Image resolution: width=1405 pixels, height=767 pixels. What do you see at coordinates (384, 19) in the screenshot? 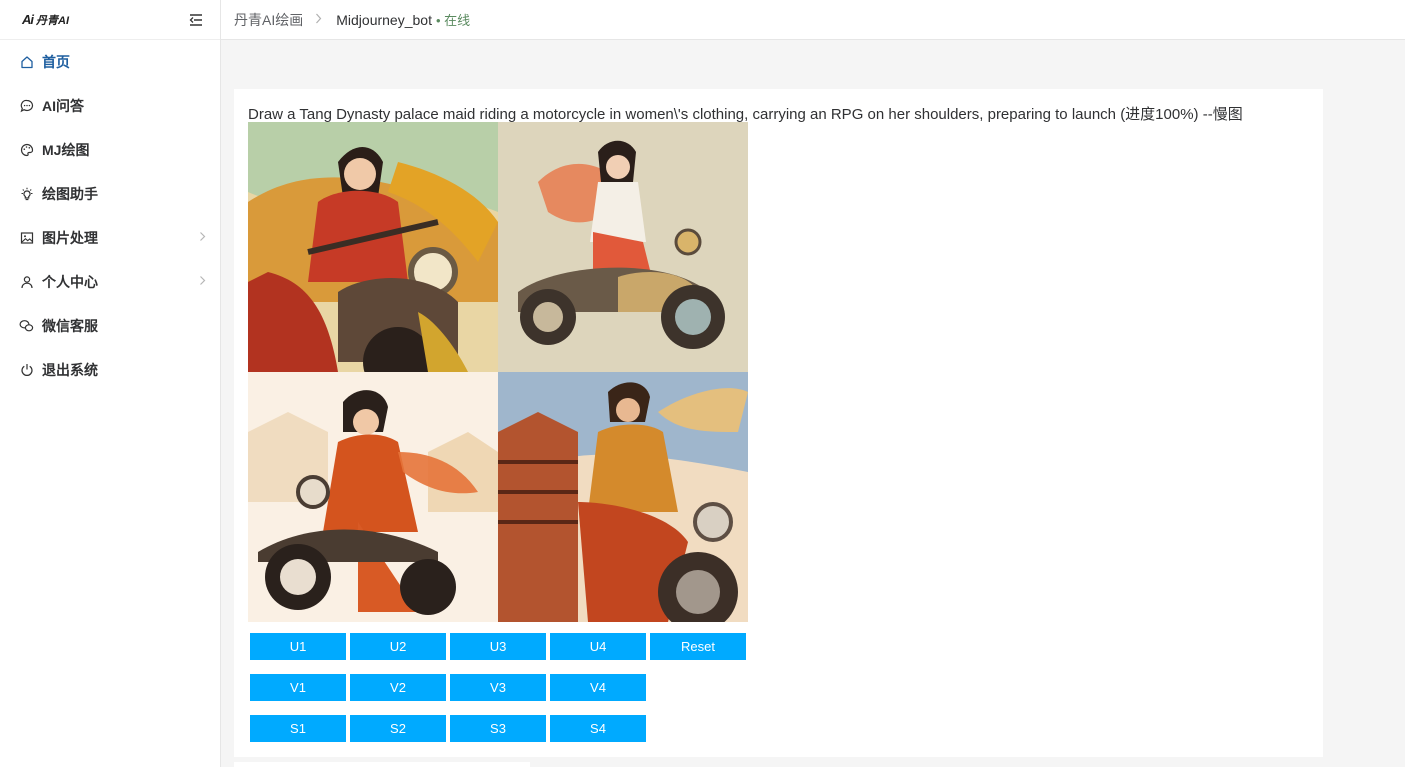
I see `bot-name: Midjourney_bot` at bounding box center [384, 19].